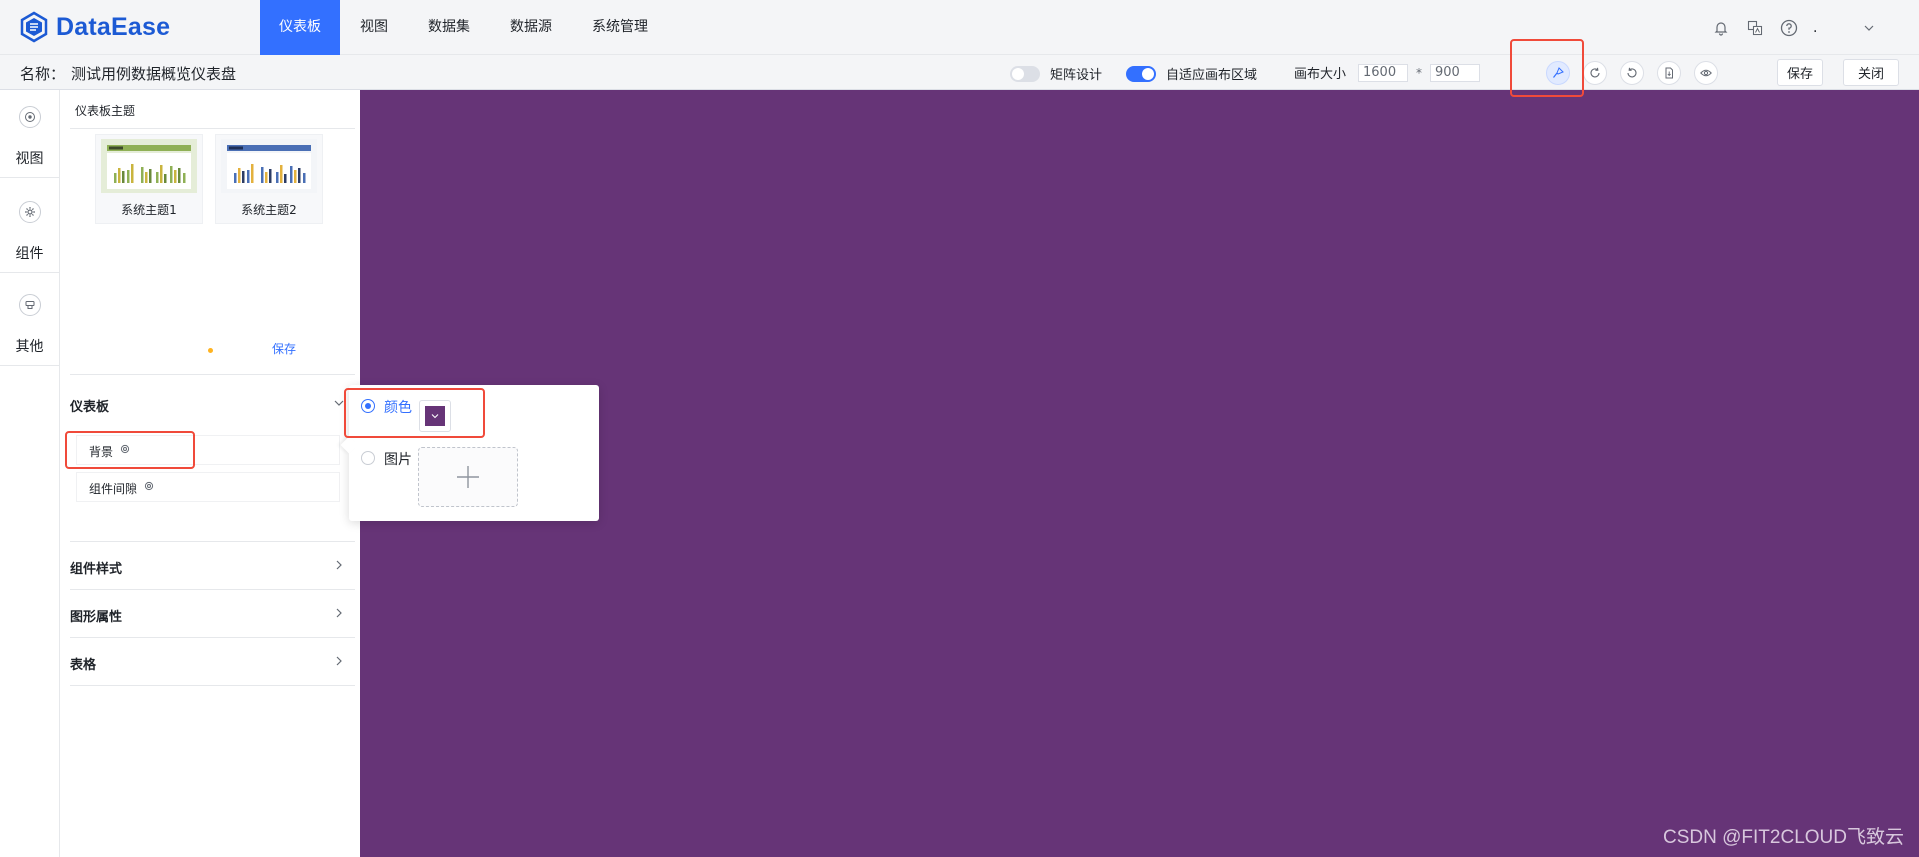  What do you see at coordinates (29, 229) in the screenshot?
I see `rail-item-component: 组件` at bounding box center [29, 229].